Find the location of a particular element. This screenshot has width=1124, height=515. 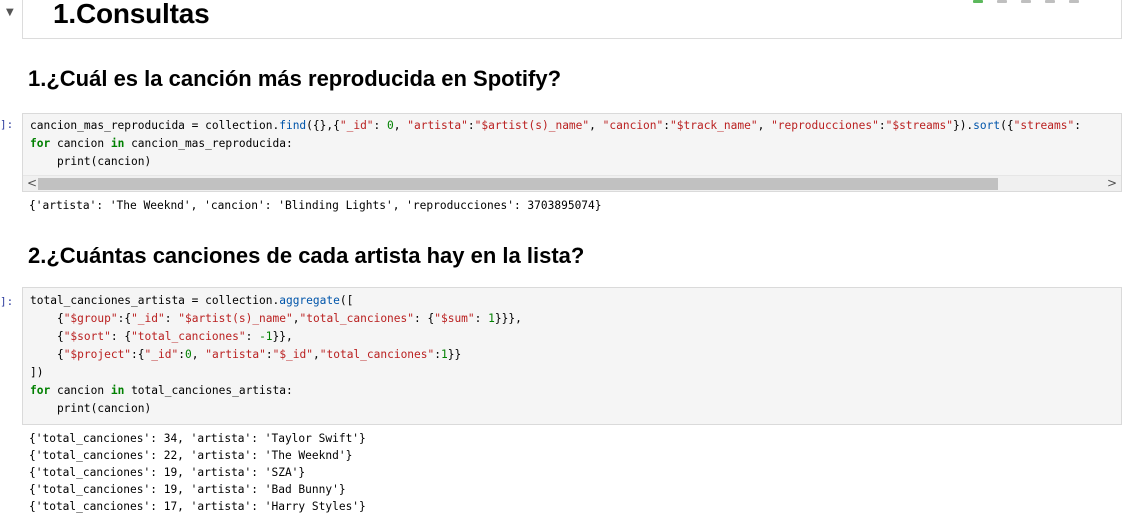

code-token: total_canciones_artista = collection. is located at coordinates (155, 300).